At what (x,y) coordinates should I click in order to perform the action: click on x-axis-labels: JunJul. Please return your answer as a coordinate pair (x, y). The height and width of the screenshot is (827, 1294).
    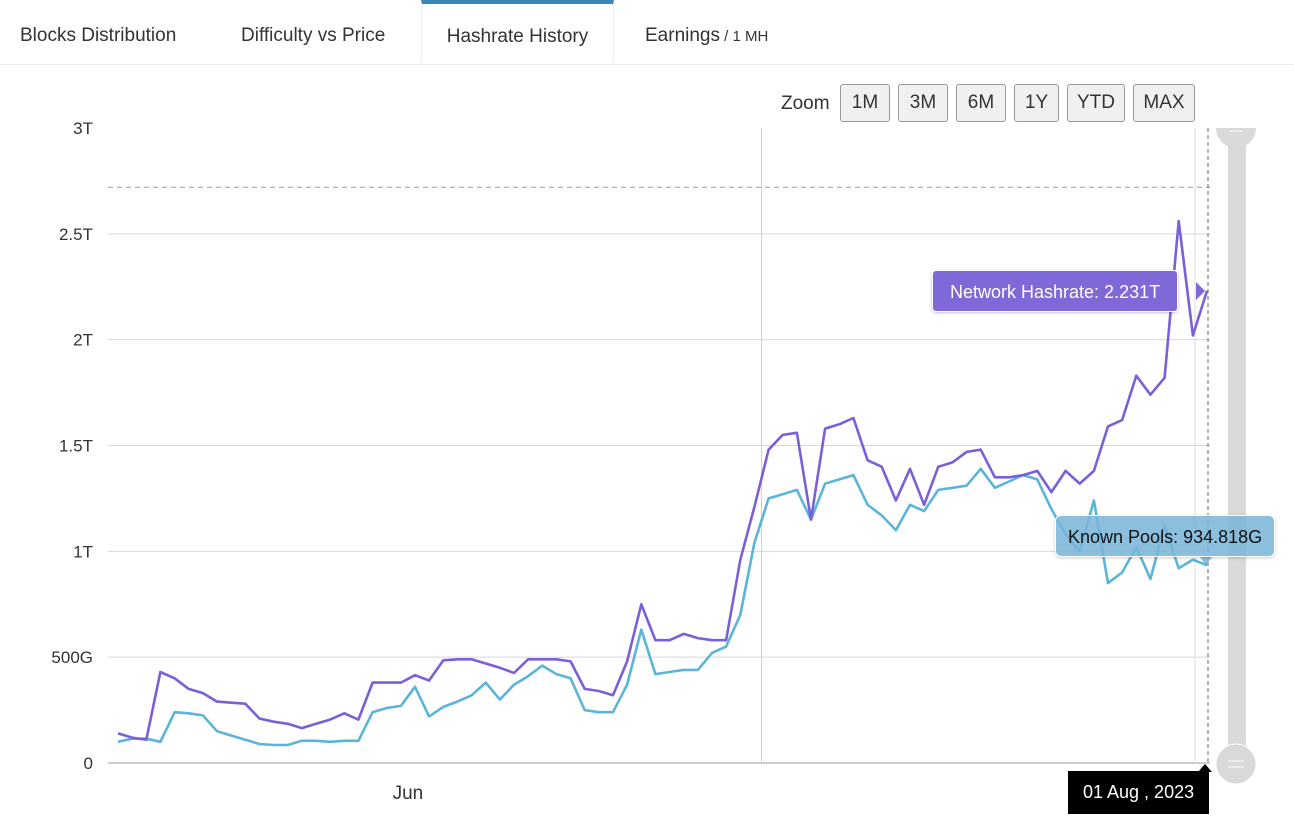
    Looking at the image, I should click on (760, 793).